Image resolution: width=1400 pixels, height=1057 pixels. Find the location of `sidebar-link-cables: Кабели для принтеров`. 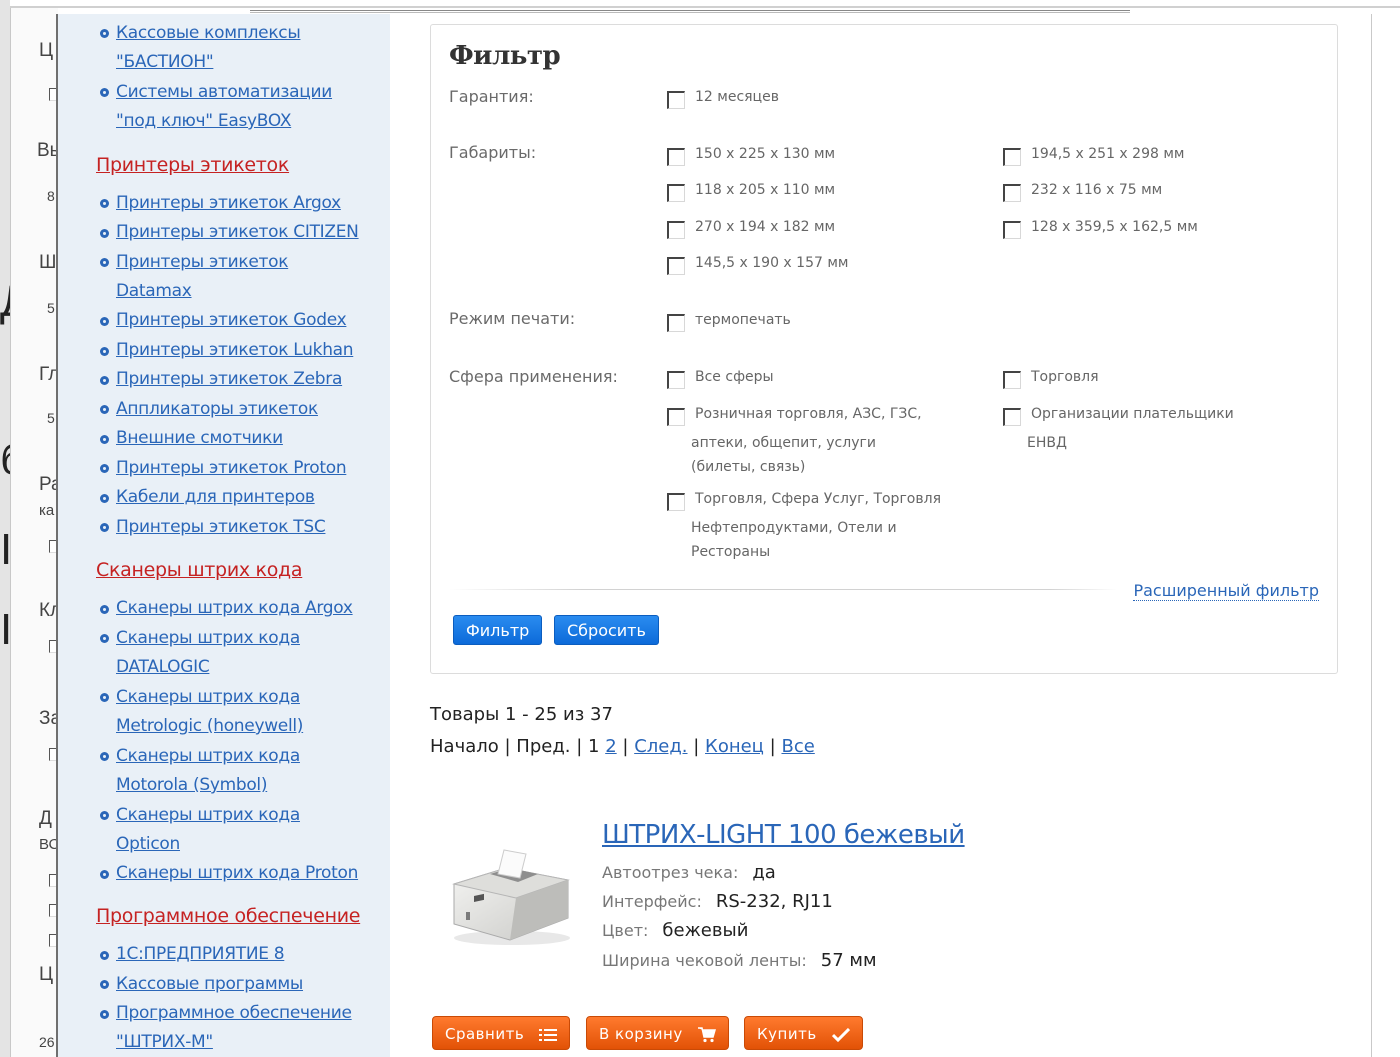

sidebar-link-cables: Кабели для принтеров is located at coordinates (215, 497).